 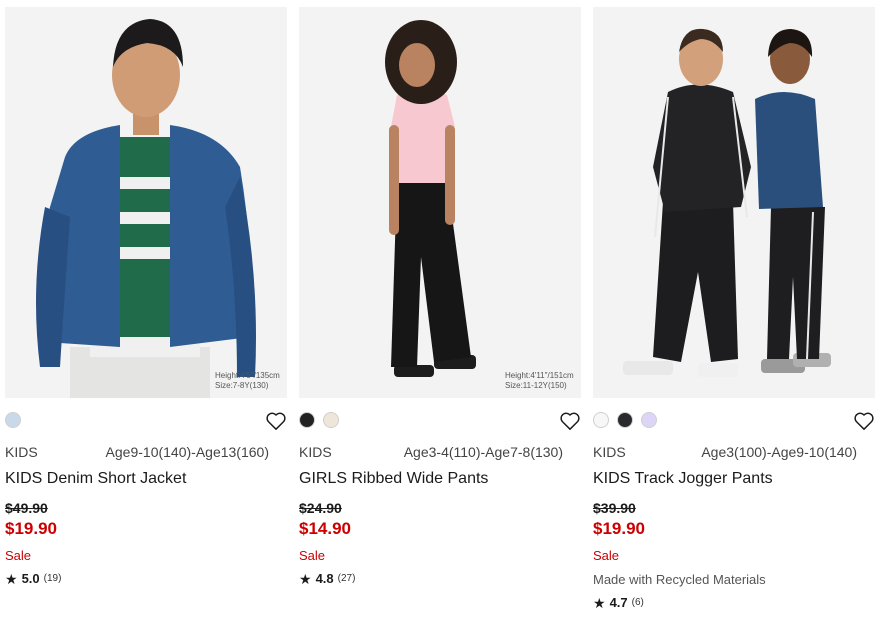 I want to click on product-rating: ★ 4.8 (27), so click(x=327, y=579).